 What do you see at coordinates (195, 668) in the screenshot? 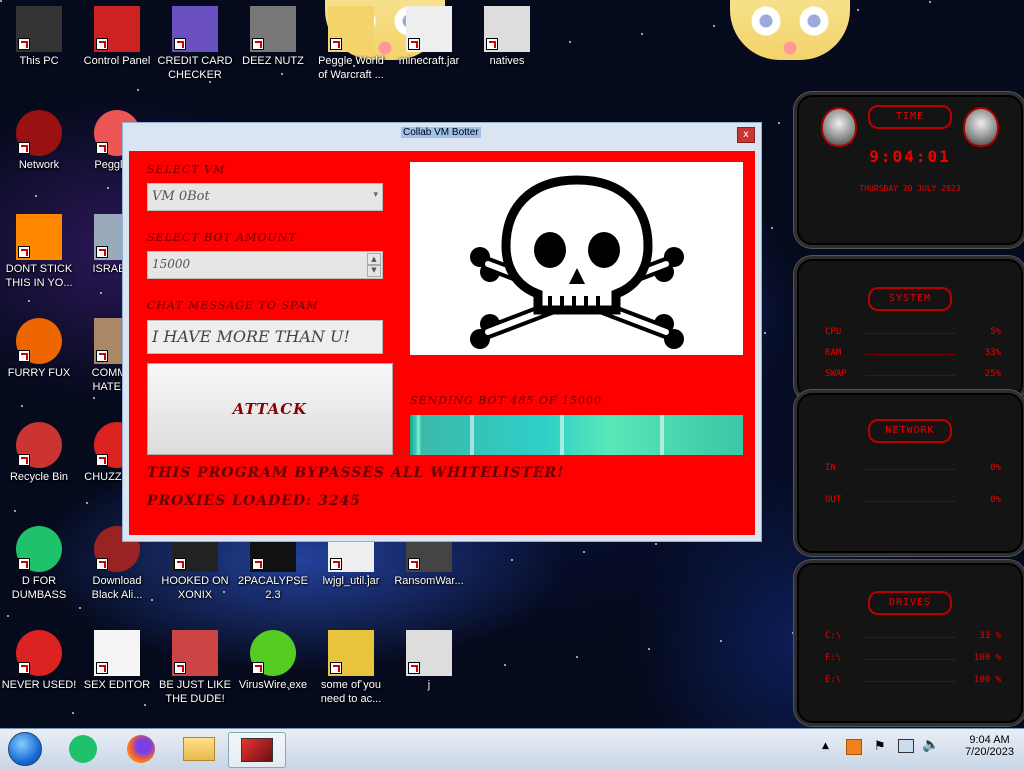
I see `desktop-icon: BE JUST LIKE THE DUDE!` at bounding box center [195, 668].